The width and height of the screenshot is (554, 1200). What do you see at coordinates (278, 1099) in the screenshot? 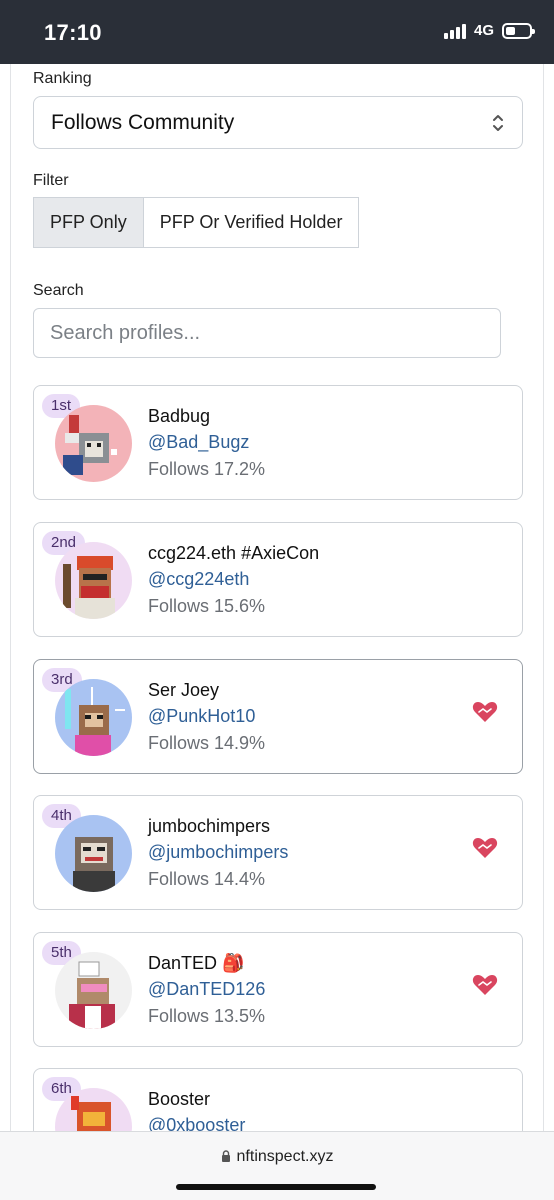
I see `profile-card: 6th Booster @0xbooster` at bounding box center [278, 1099].